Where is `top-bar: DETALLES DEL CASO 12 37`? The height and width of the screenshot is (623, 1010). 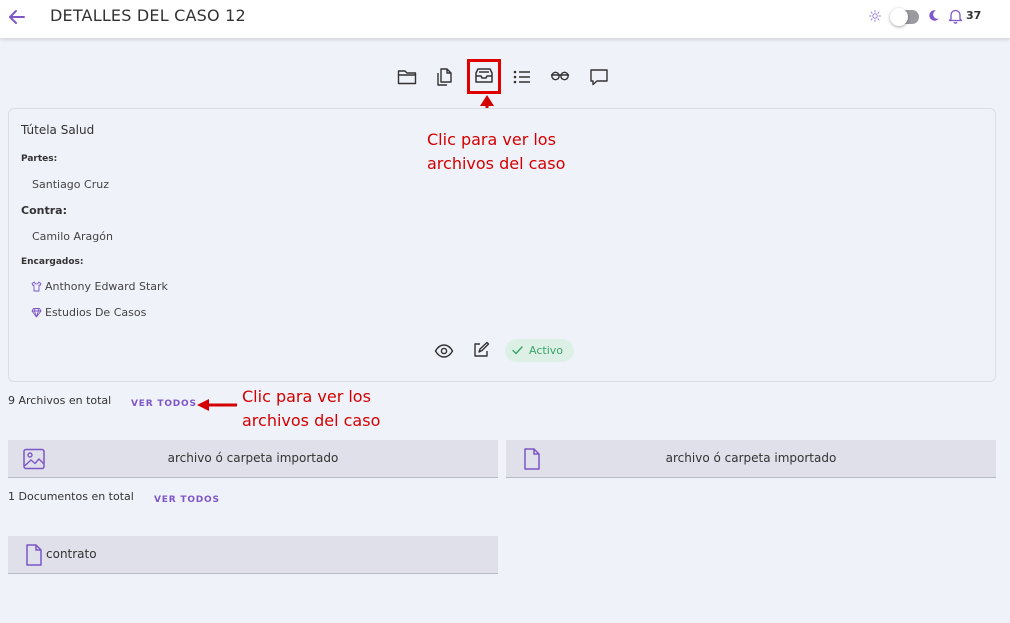
top-bar: DETALLES DEL CASO 12 37 is located at coordinates (505, 19).